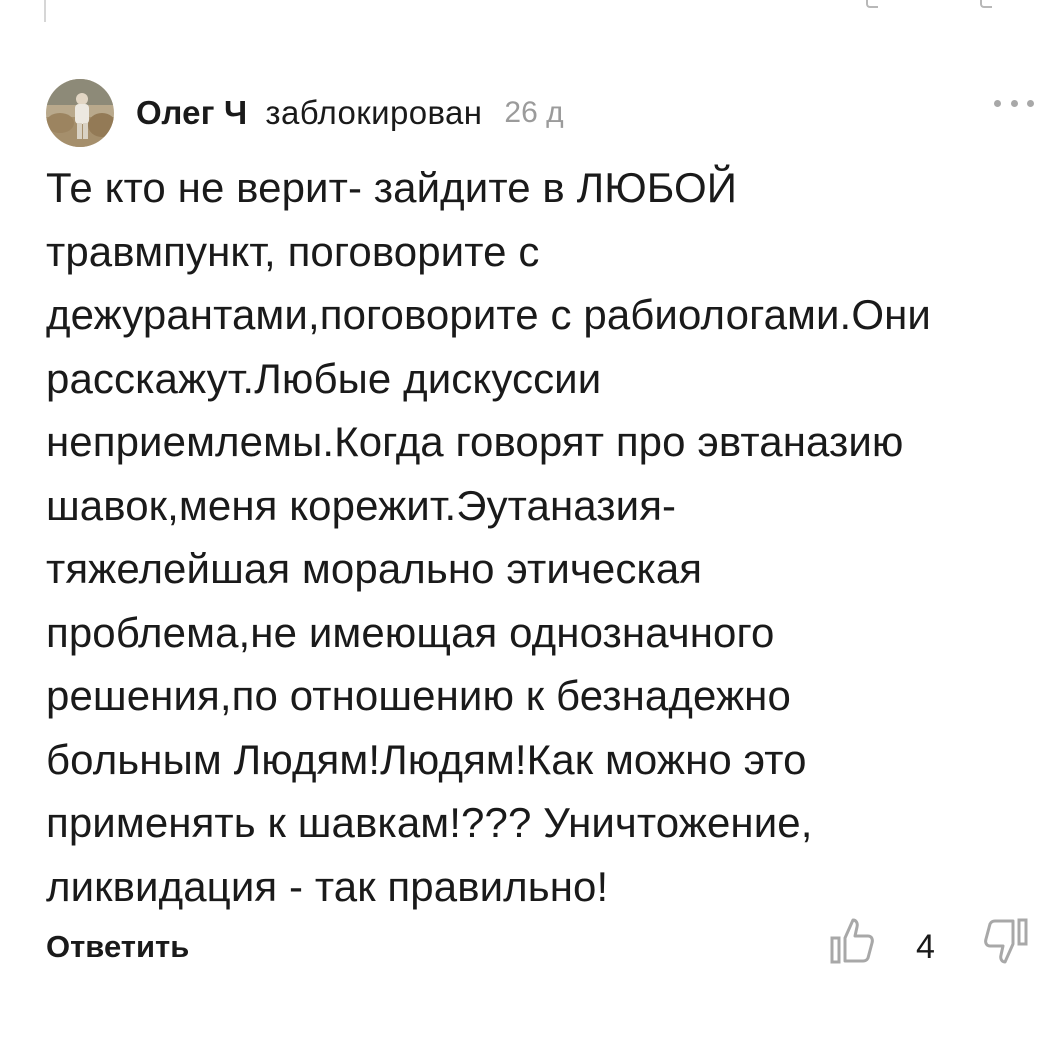 The width and height of the screenshot is (1064, 1042). I want to click on avatar, so click(80, 113).